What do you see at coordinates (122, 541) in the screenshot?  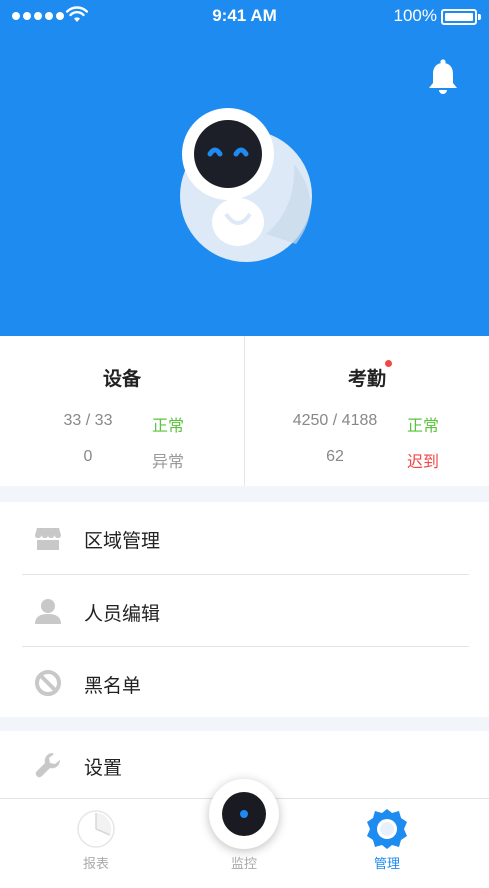 I see `menu-label-area: 区域管理` at bounding box center [122, 541].